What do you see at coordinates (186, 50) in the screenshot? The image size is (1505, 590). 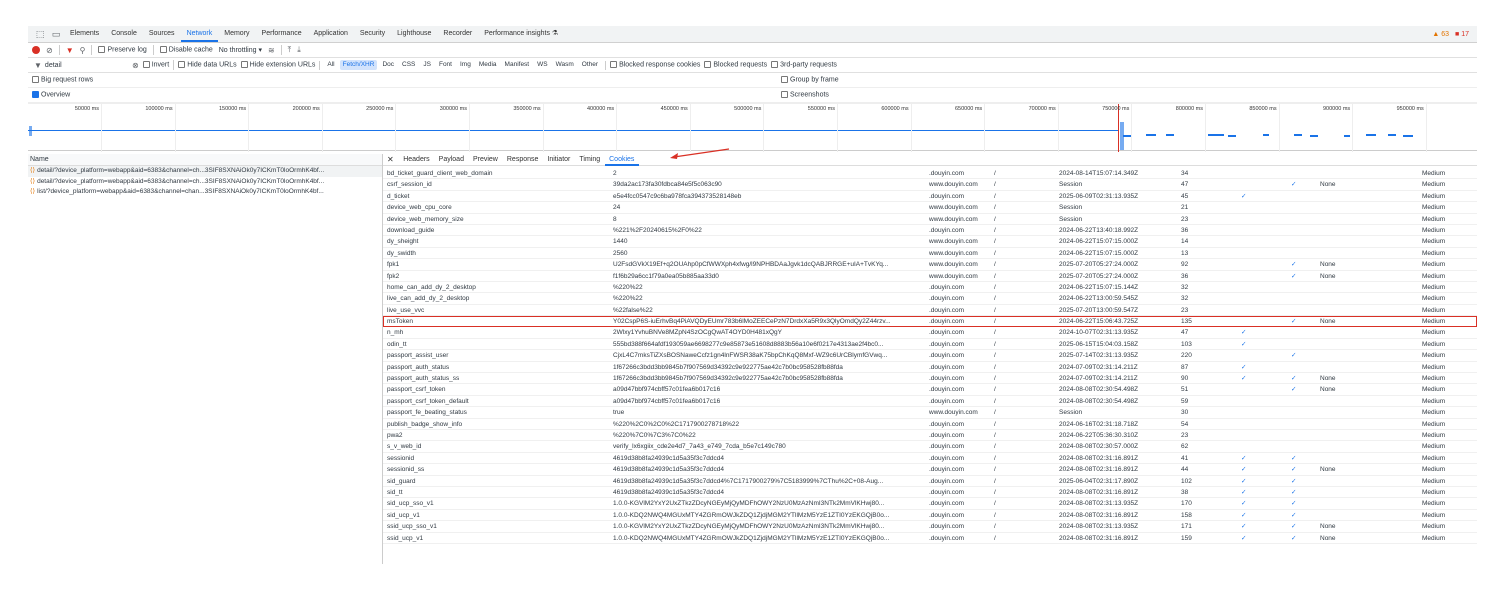 I see `disable-cache-checkbox: Disable cache` at bounding box center [186, 50].